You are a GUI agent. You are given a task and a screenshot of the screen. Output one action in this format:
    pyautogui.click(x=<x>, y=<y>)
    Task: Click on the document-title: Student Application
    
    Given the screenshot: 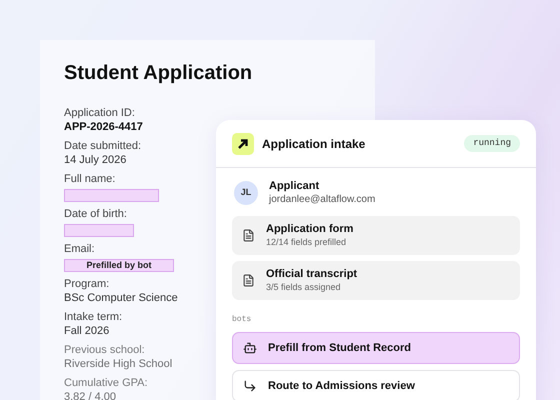 What is the action you would take?
    pyautogui.click(x=159, y=73)
    